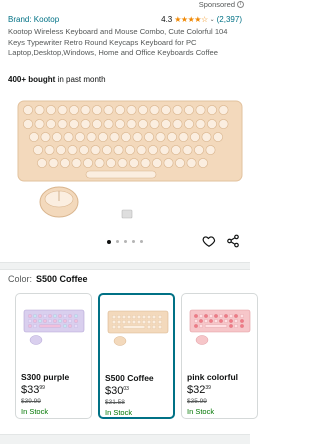 The width and height of the screenshot is (320, 444). I want to click on color-selector-label: Color: S500 Coffee, so click(48, 279).